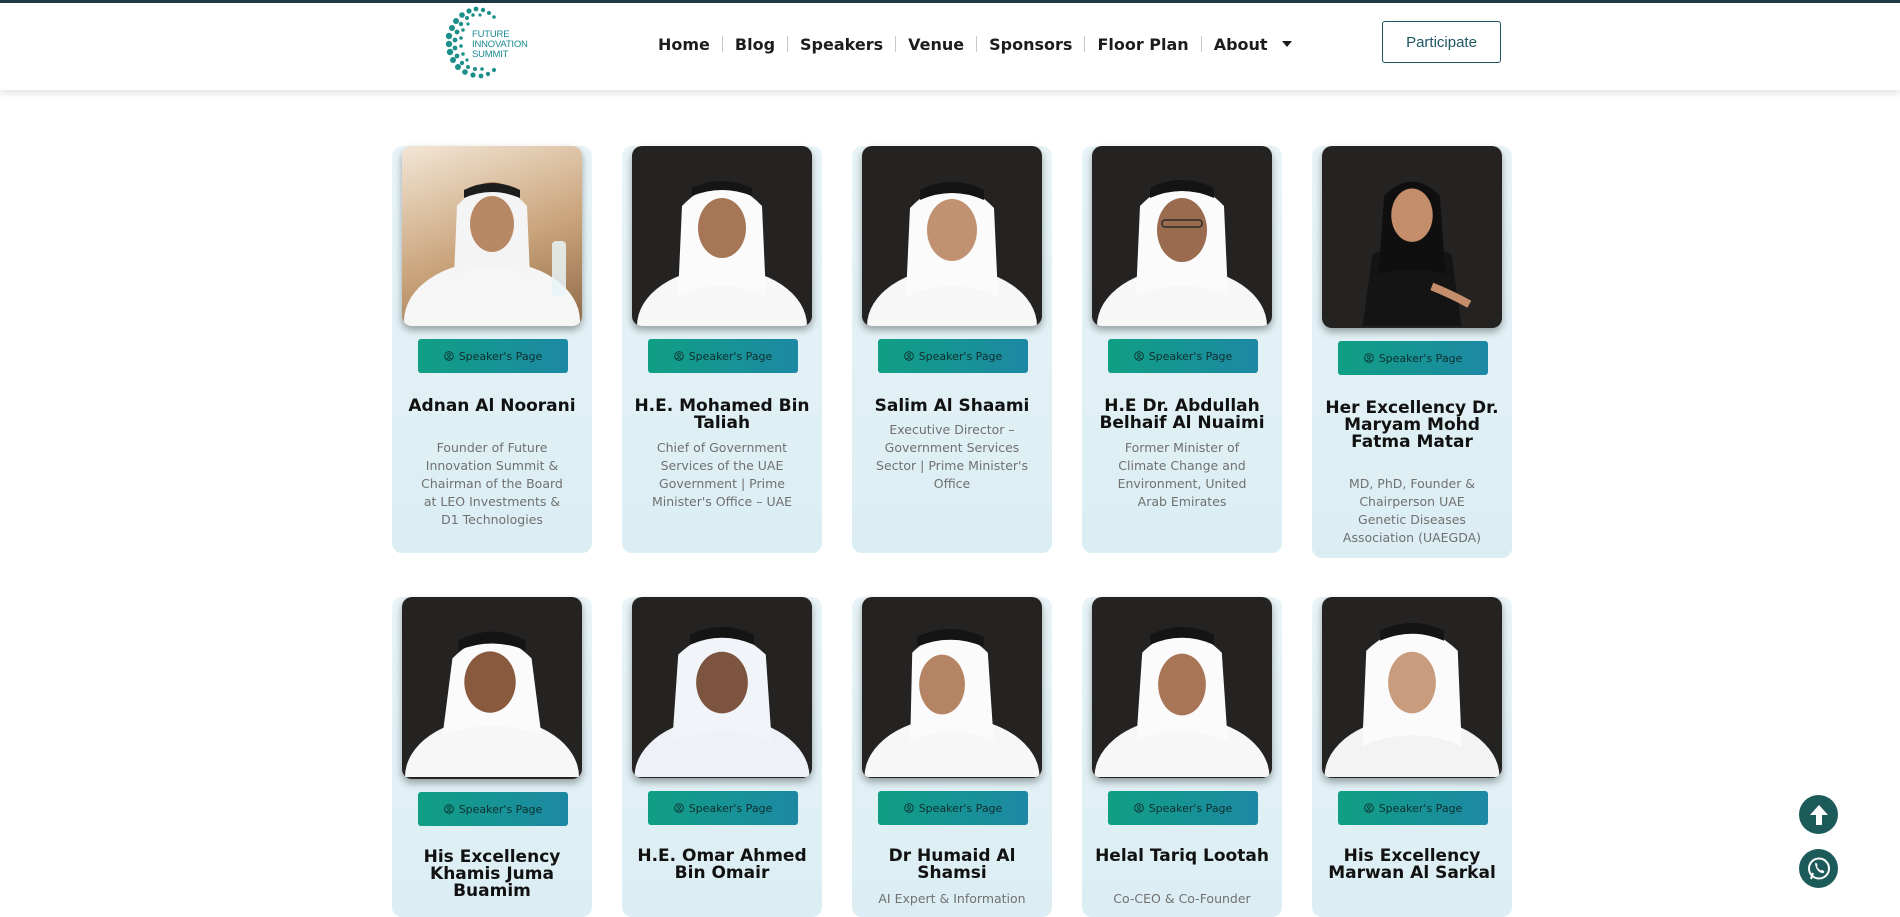 The height and width of the screenshot is (917, 1900). Describe the element at coordinates (1182, 856) in the screenshot. I see `speaker-name: Helal Tariq Lootah` at that location.